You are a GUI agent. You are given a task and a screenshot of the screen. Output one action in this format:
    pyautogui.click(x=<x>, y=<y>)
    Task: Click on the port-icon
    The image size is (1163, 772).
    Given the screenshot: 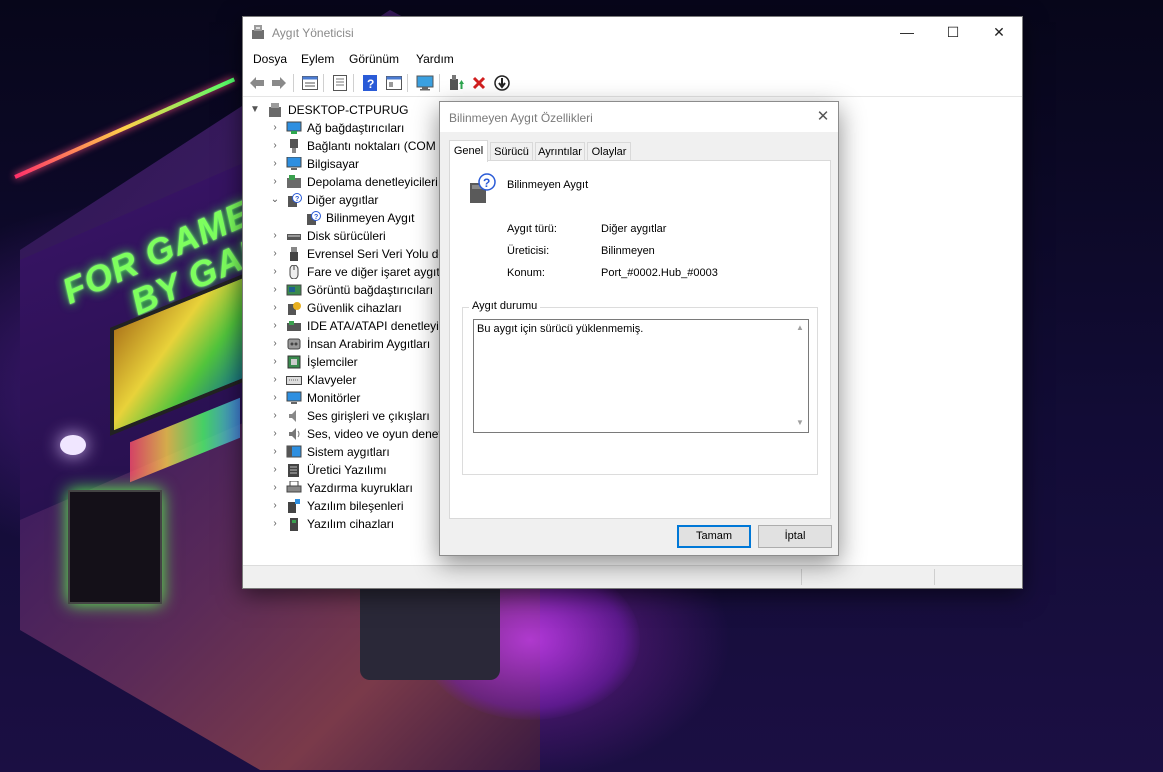 What is the action you would take?
    pyautogui.click(x=294, y=146)
    